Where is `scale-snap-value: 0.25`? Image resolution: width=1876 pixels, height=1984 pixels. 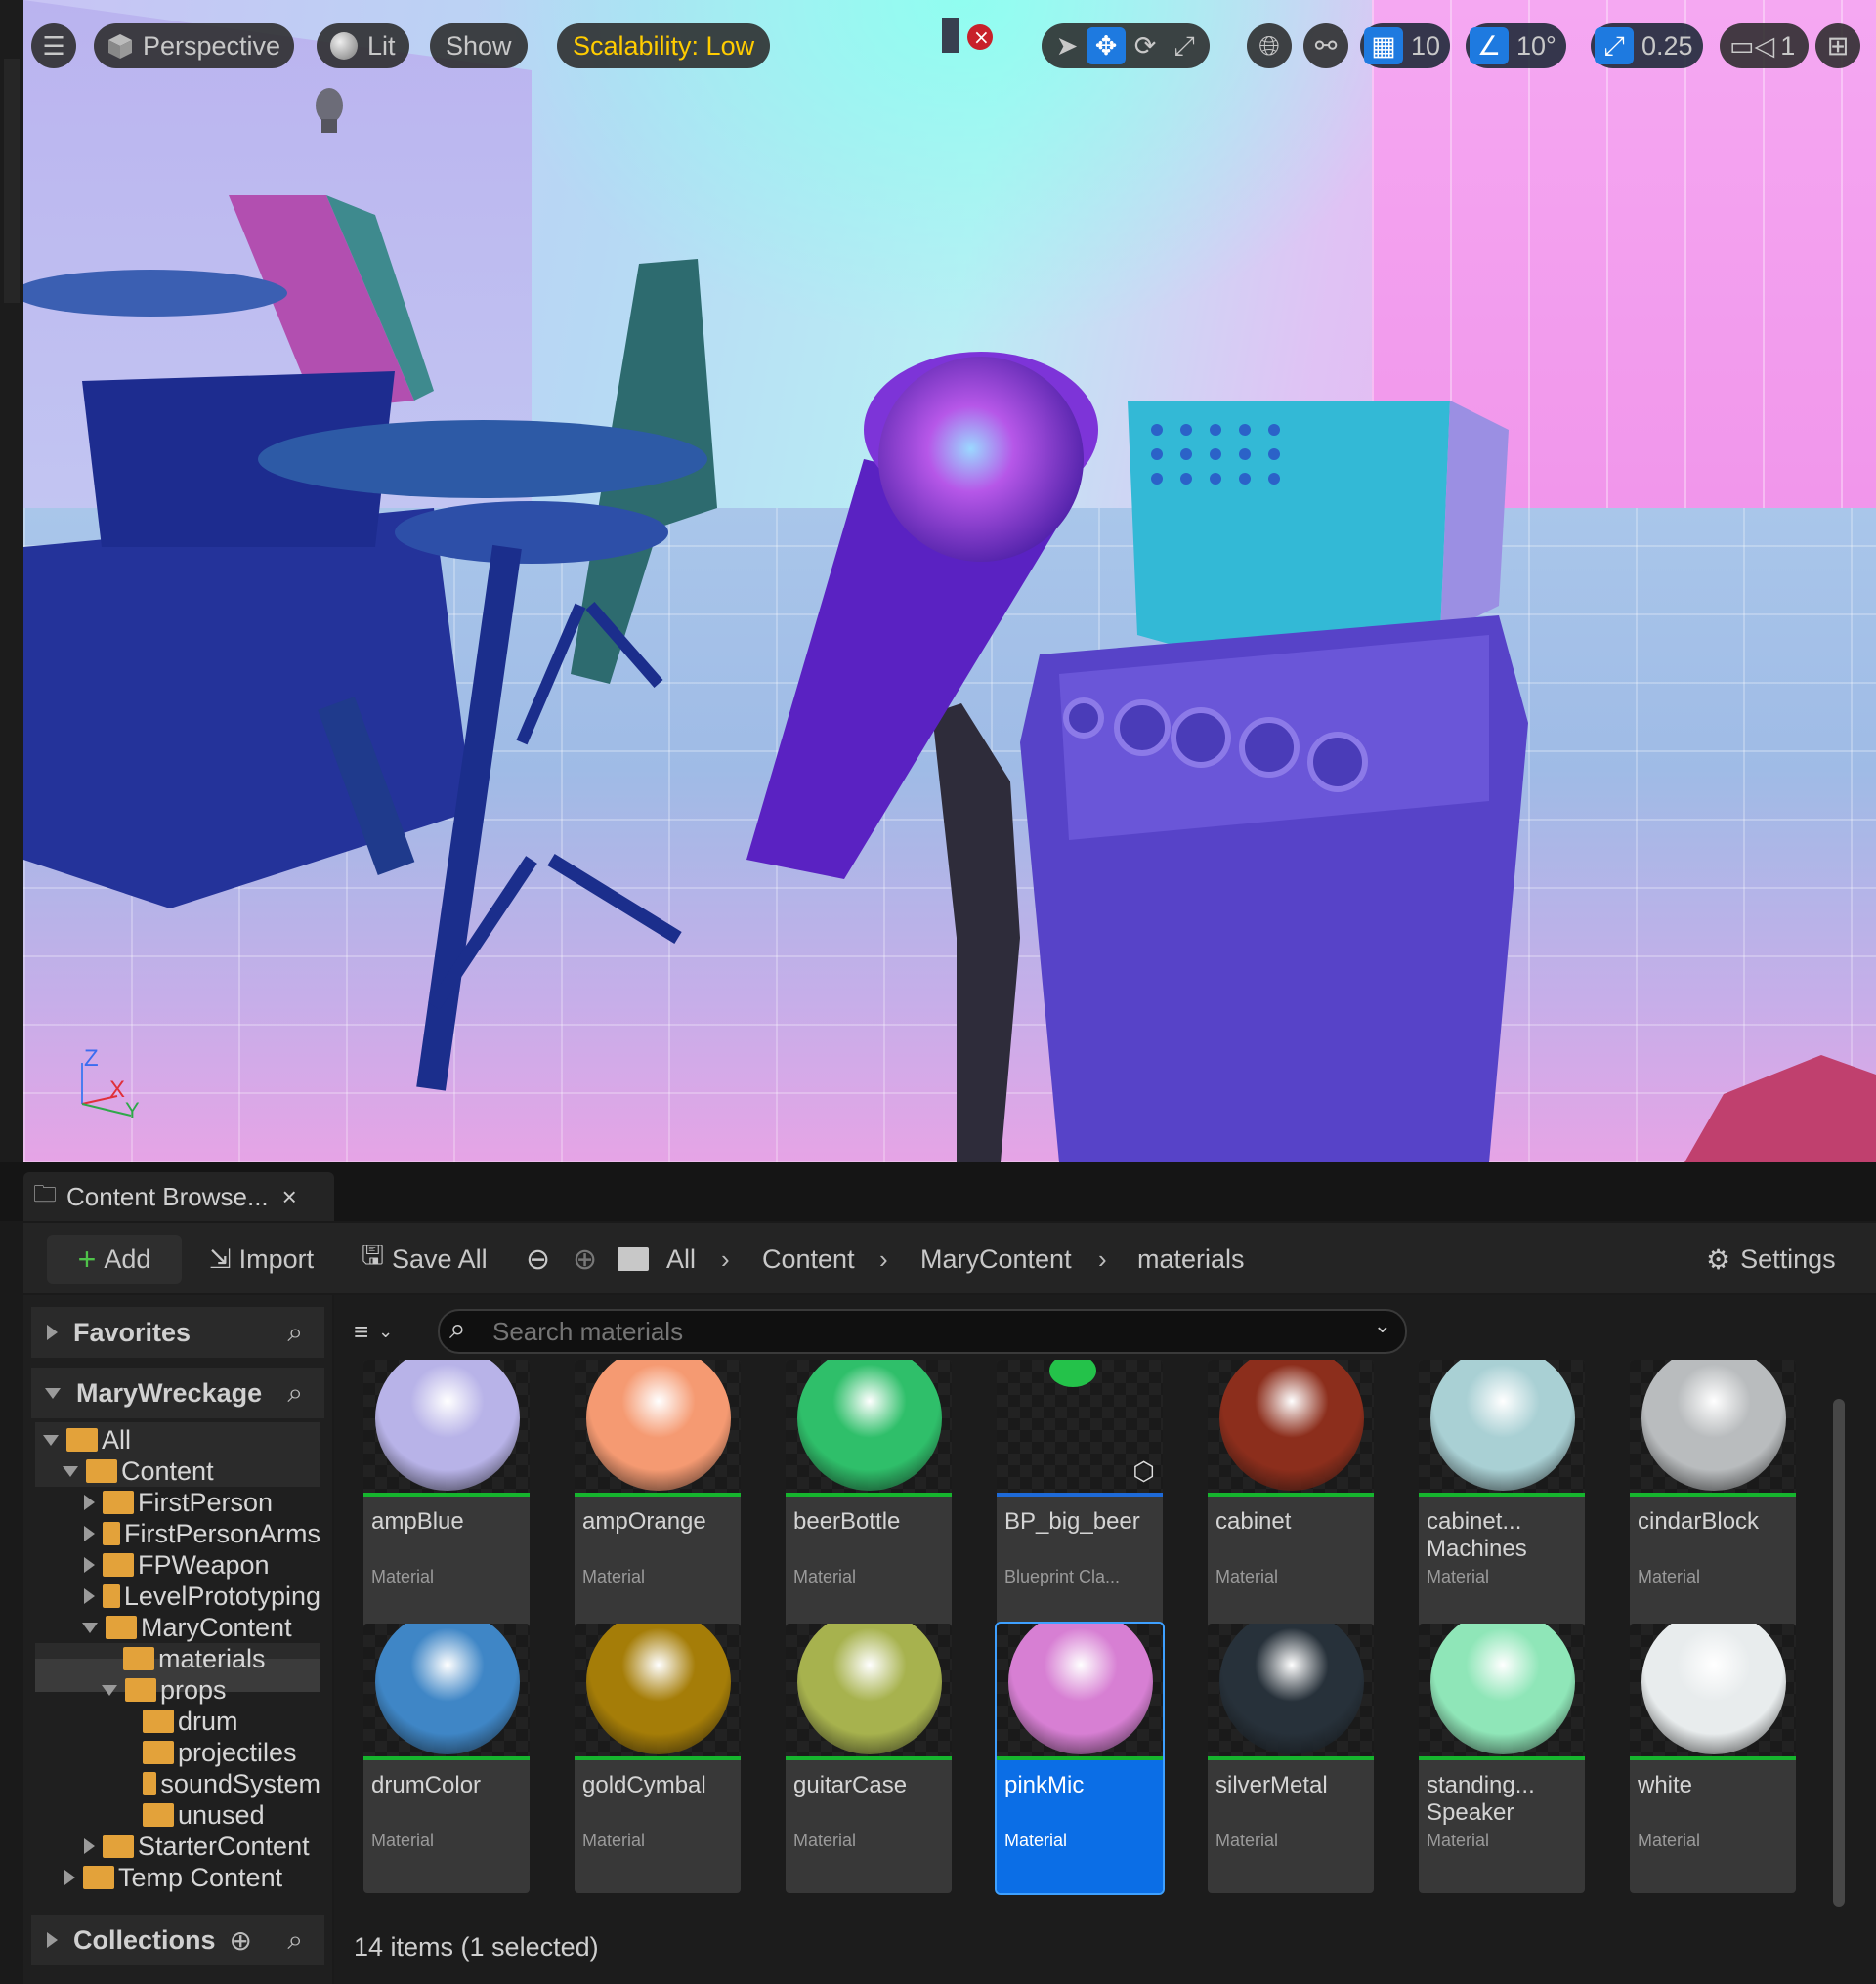 scale-snap-value: 0.25 is located at coordinates (1667, 45).